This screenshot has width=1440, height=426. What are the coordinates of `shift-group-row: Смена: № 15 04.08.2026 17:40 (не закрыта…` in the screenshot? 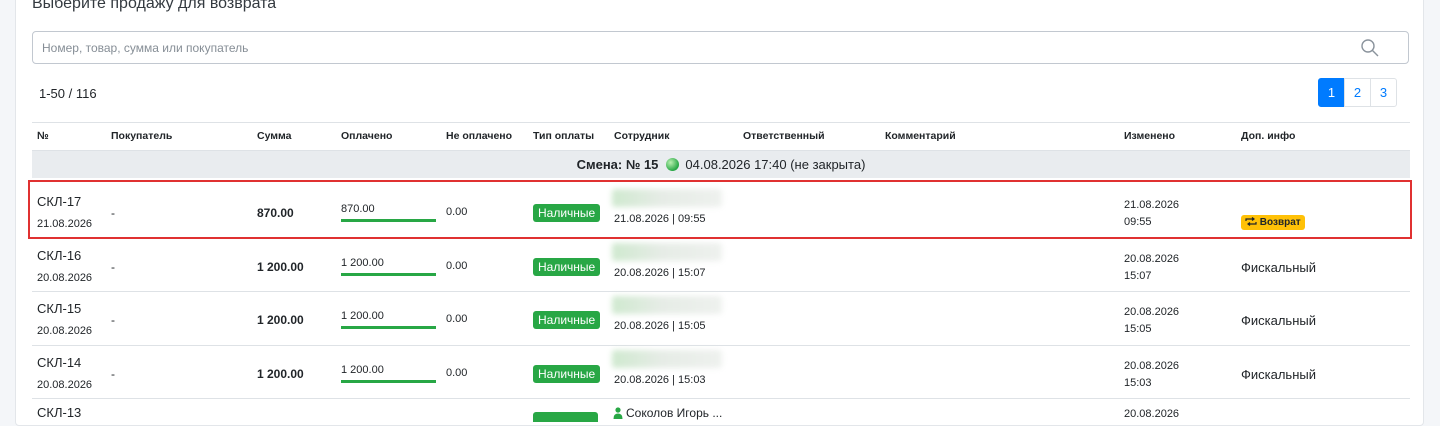 It's located at (721, 164).